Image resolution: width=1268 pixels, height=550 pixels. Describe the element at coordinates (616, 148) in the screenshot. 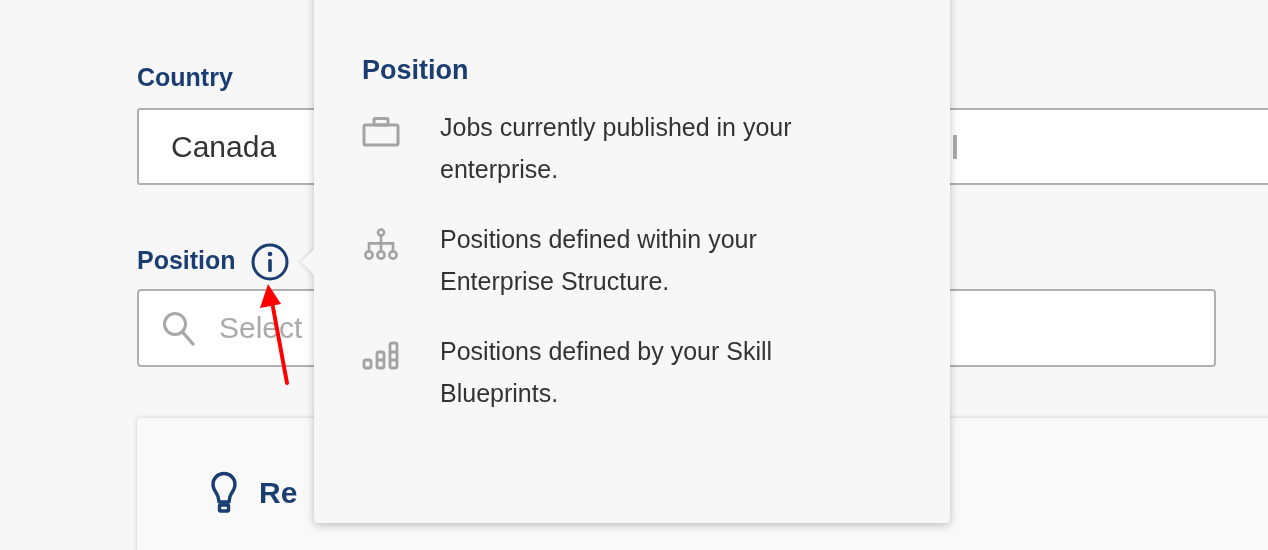

I see `popover-item-text: Jobs currently published in your enterprise.` at that location.